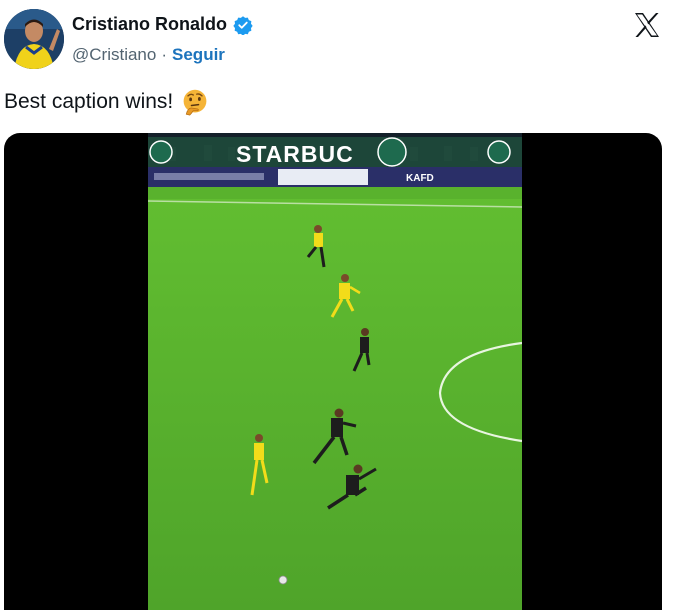 Image resolution: width=680 pixels, height=610 pixels. What do you see at coordinates (243, 25) in the screenshot?
I see `verified-badge-icon` at bounding box center [243, 25].